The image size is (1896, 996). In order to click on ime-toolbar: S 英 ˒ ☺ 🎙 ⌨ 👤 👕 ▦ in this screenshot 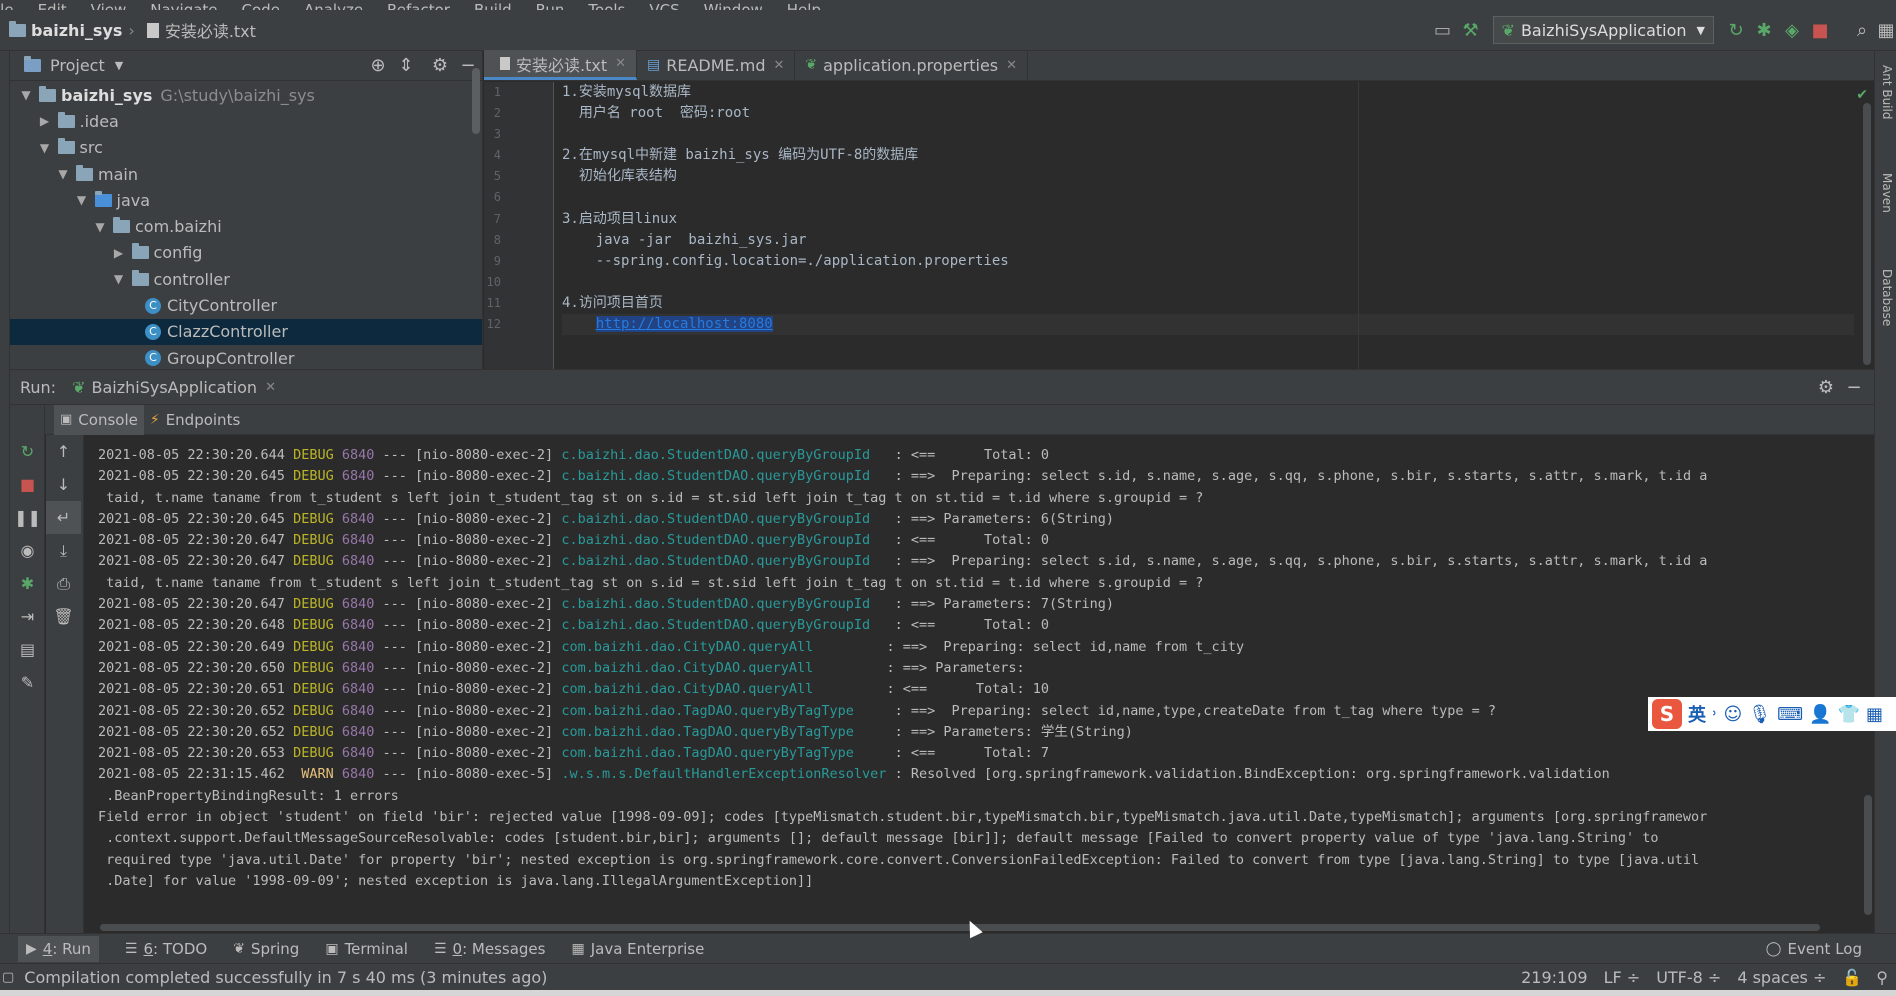, I will do `click(1772, 714)`.